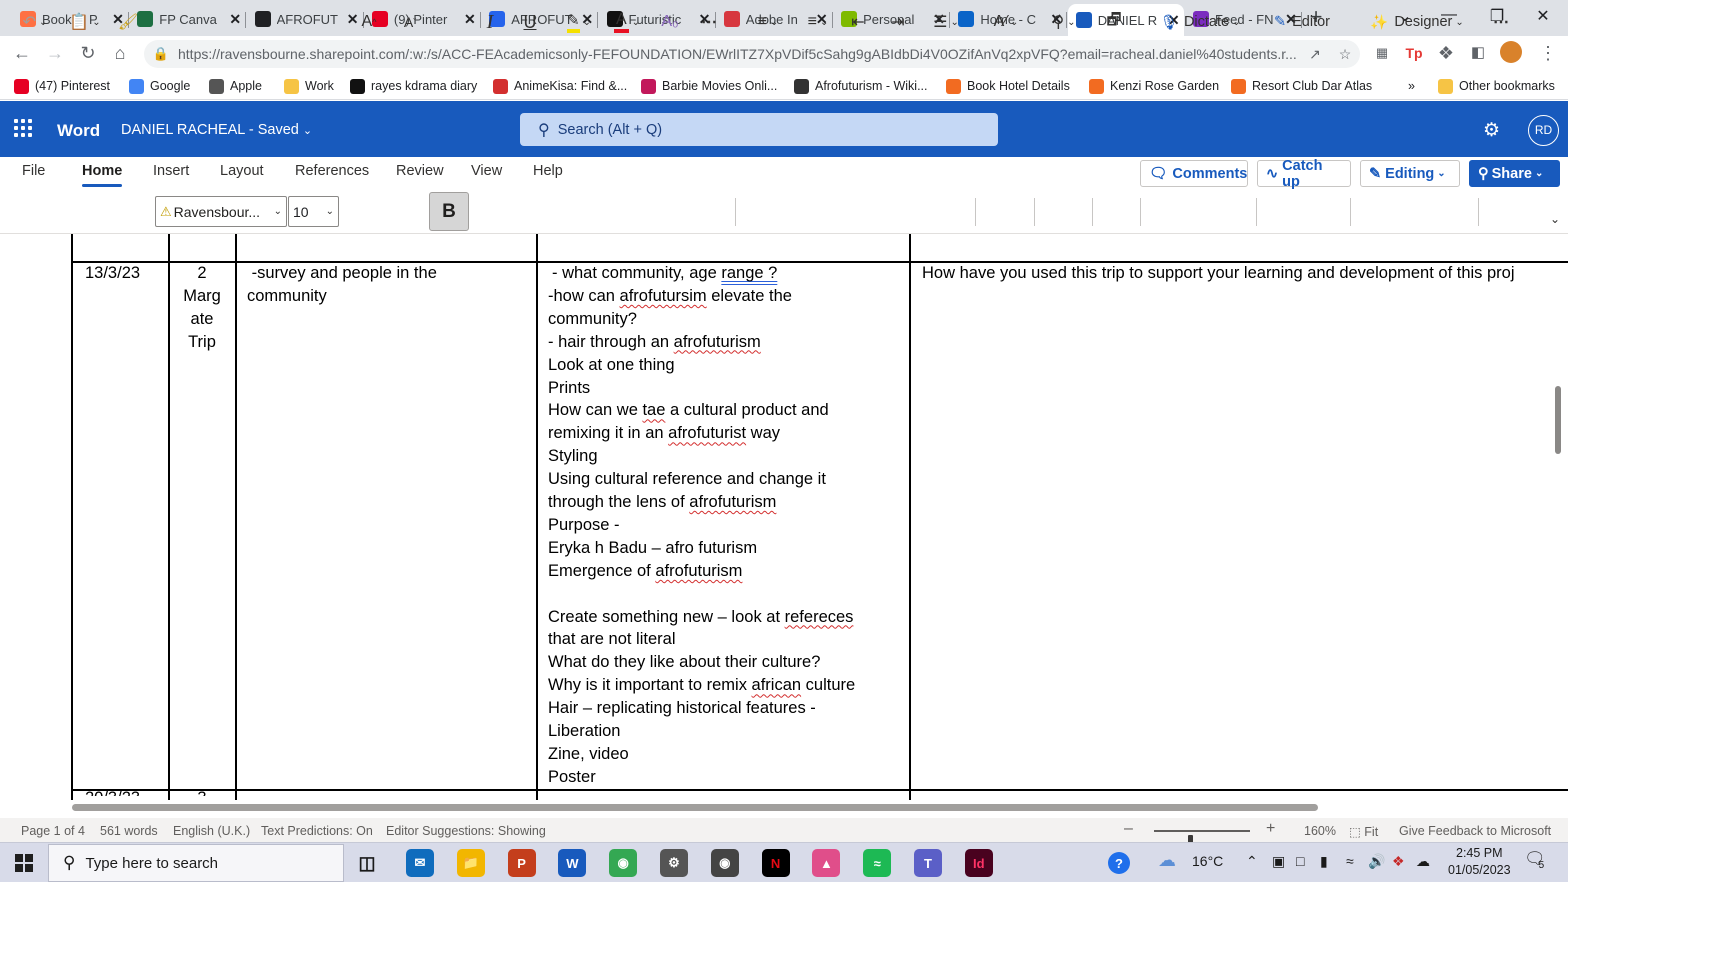 Image resolution: width=1728 pixels, height=972 pixels. I want to click on share-button: ⚲ Share ⌄, so click(1514, 173).